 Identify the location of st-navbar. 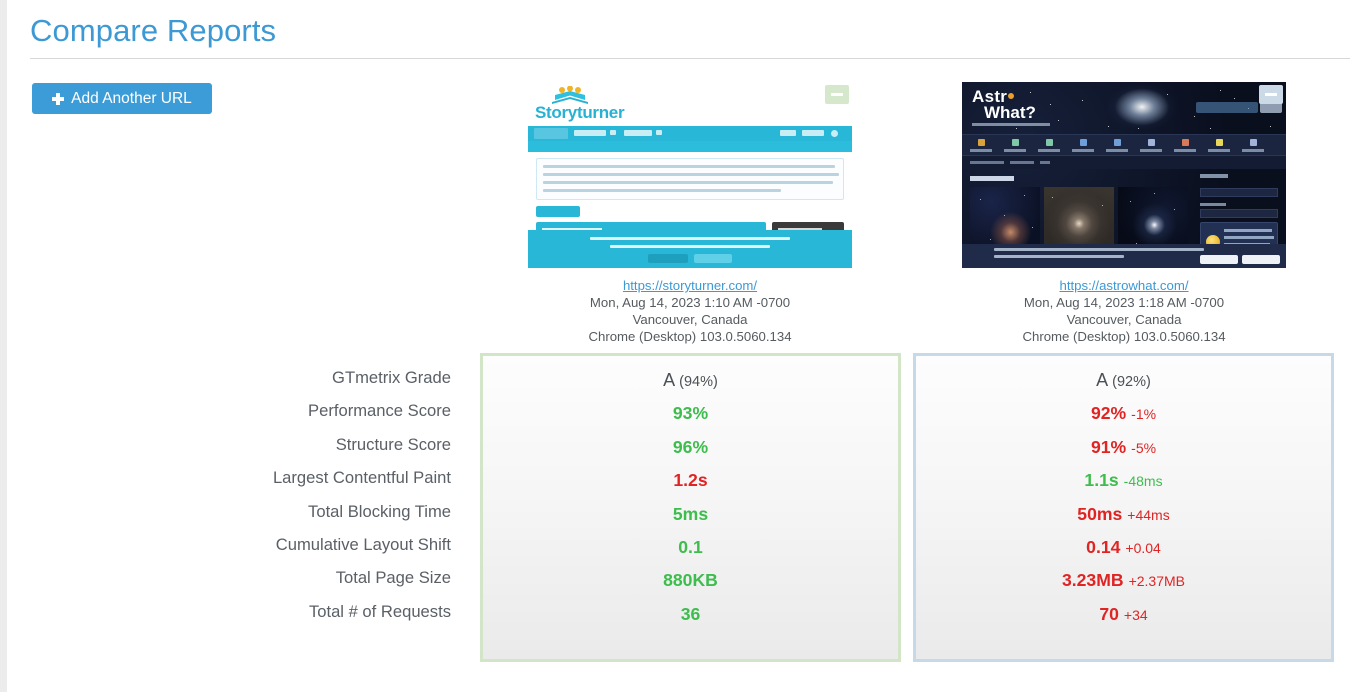
(690, 133).